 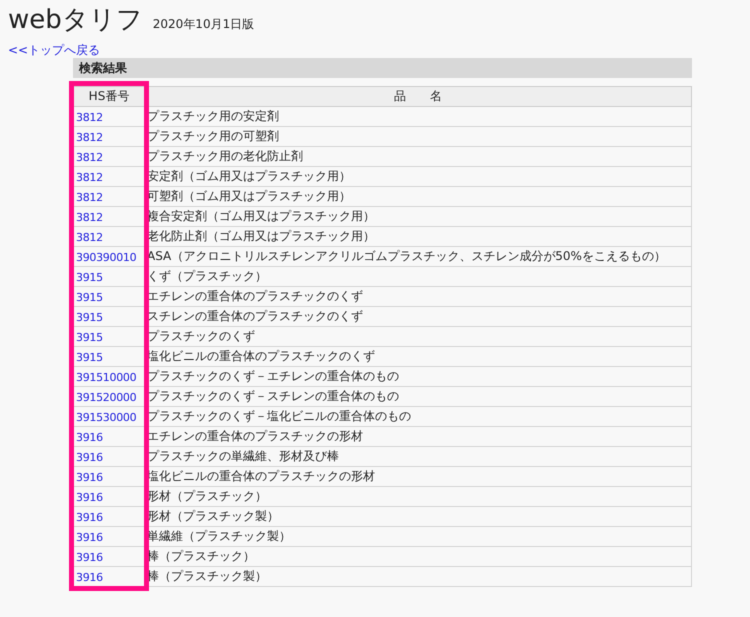 I want to click on page-title: webタリフ, so click(x=75, y=20).